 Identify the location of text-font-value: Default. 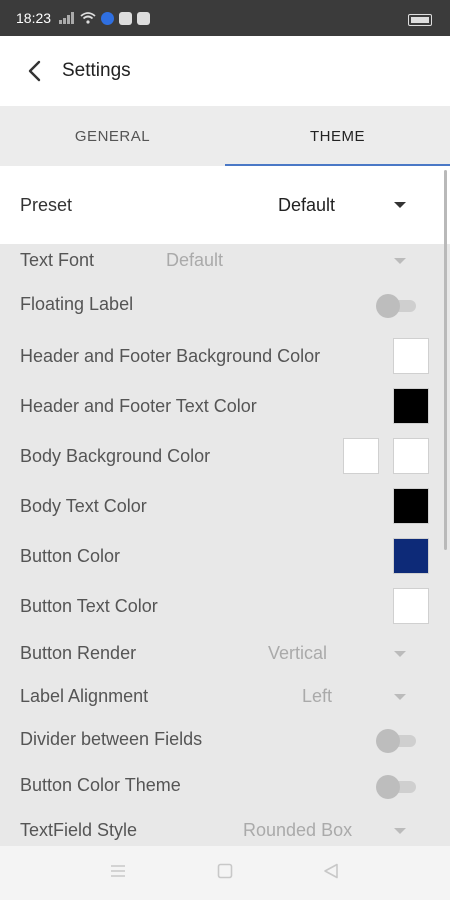
(194, 260).